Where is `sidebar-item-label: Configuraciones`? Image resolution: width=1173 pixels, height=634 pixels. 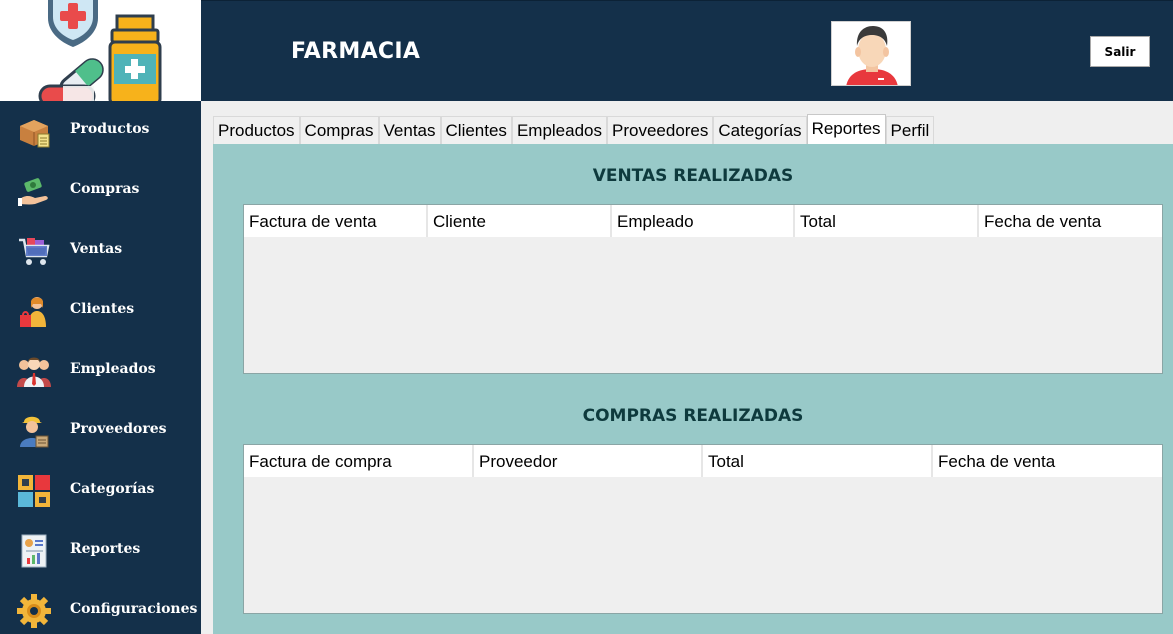
sidebar-item-label: Configuraciones is located at coordinates (134, 609).